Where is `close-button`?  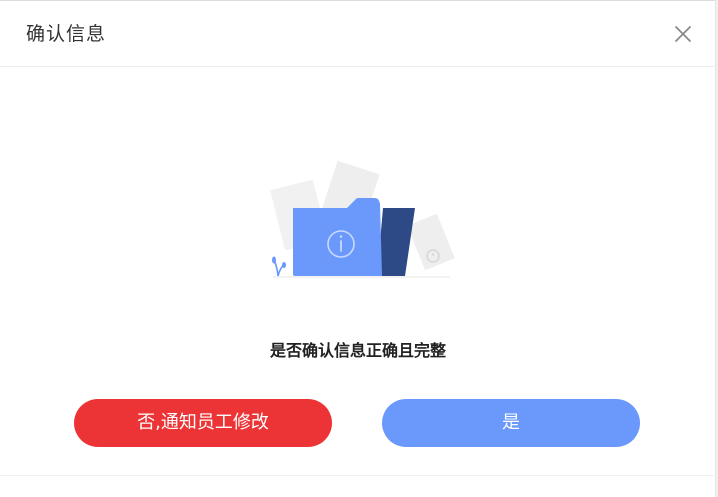
close-button is located at coordinates (683, 34).